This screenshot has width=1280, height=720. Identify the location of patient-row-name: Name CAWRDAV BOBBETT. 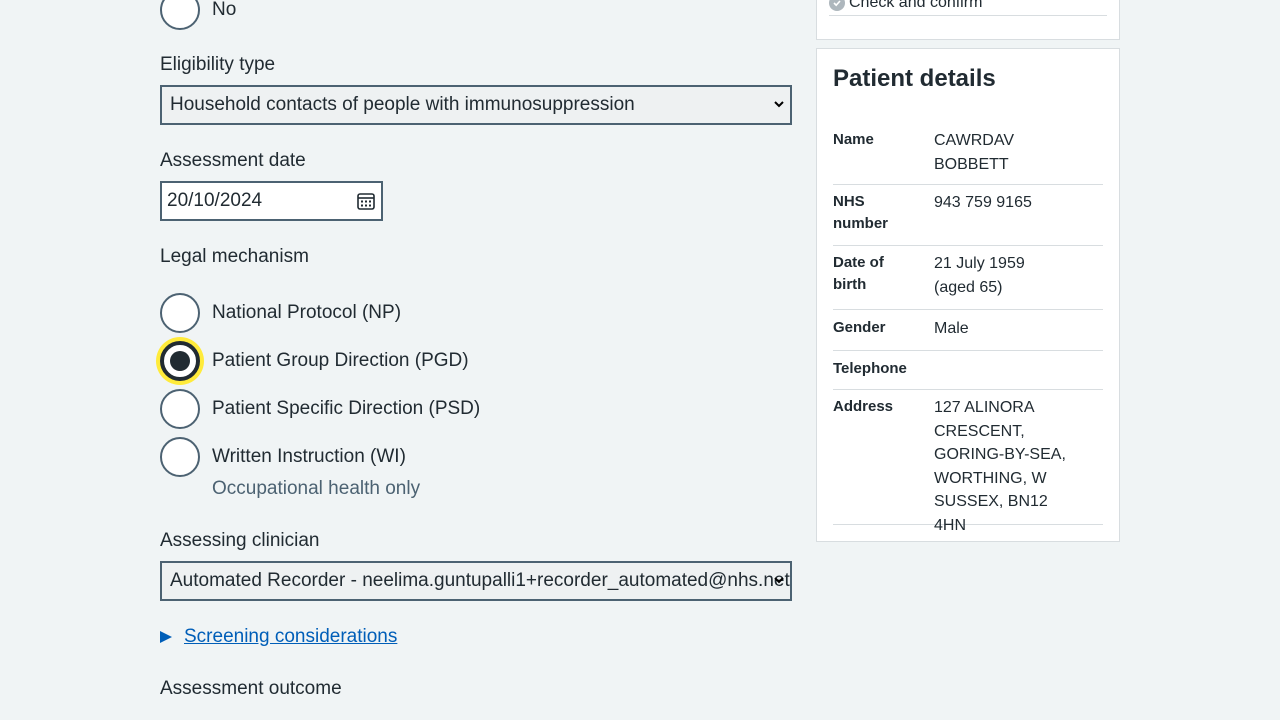
(968, 156).